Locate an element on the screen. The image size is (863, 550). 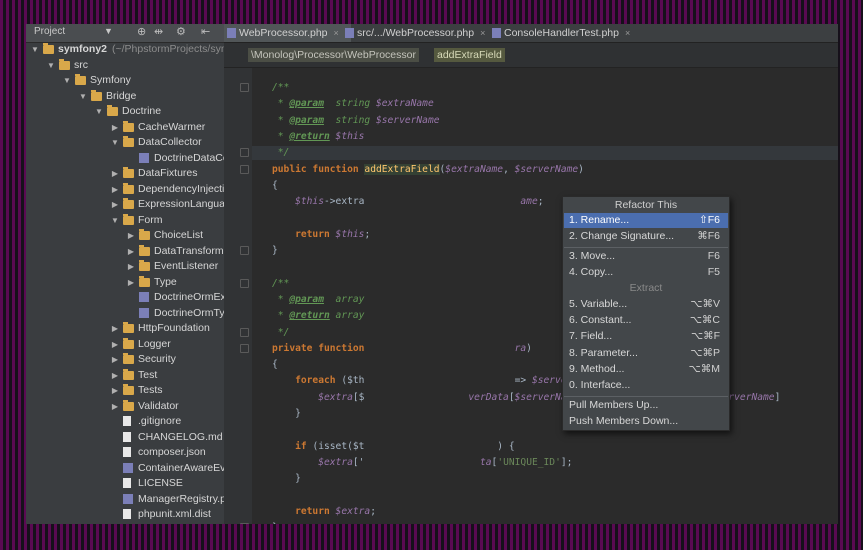
tree-item: ▼ Bridge is located at coordinates (125, 97).